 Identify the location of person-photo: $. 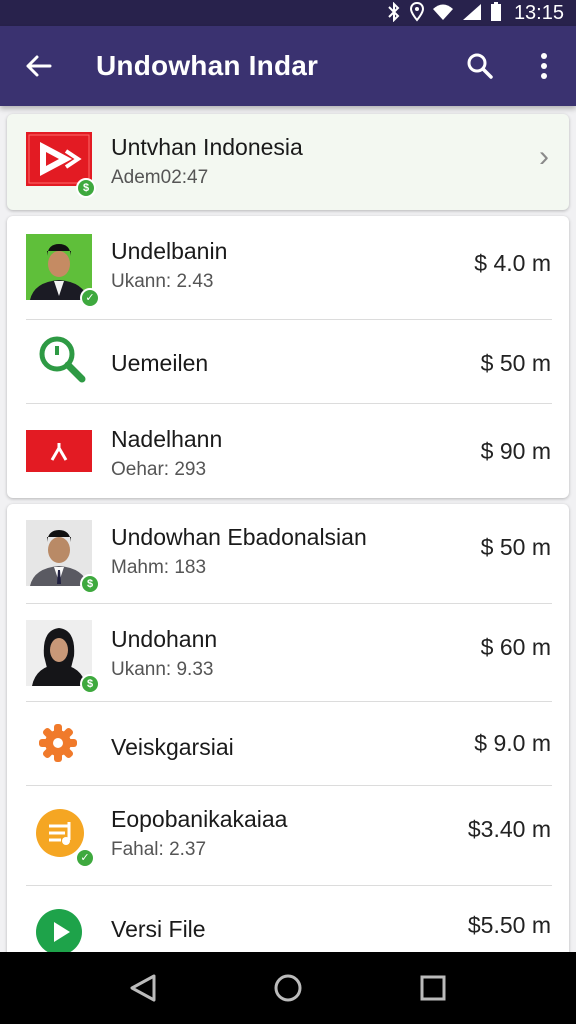
(63, 557).